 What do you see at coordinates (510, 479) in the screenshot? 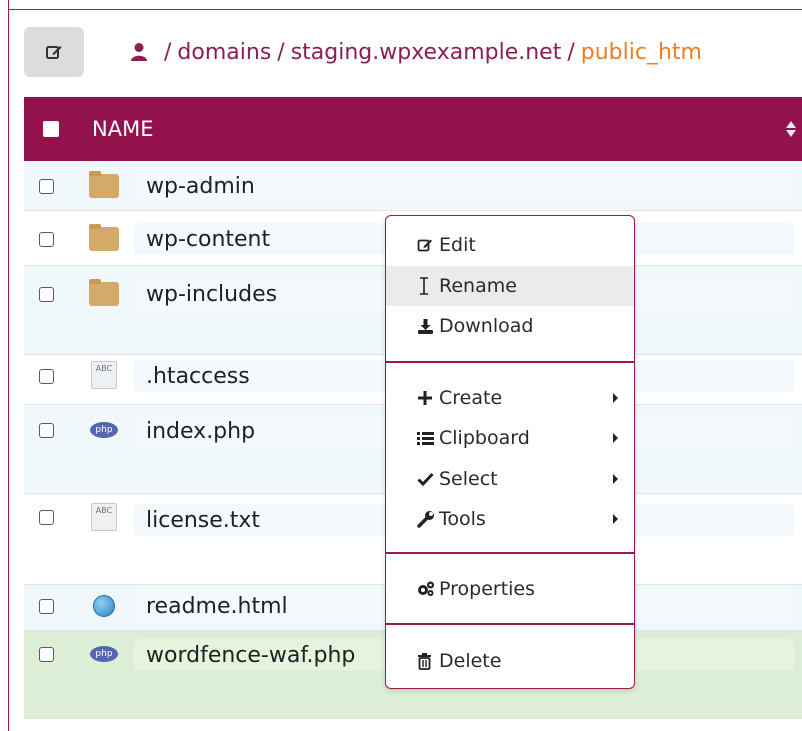
I see `menu-item-select: Select` at bounding box center [510, 479].